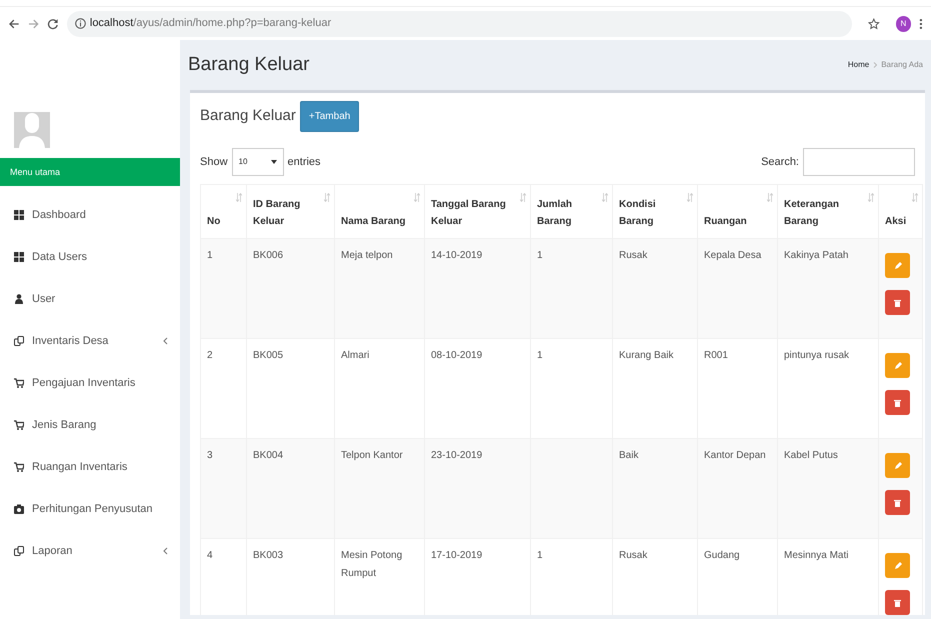 This screenshot has height=619, width=931. I want to click on table-cell: Kurang Baik, so click(646, 355).